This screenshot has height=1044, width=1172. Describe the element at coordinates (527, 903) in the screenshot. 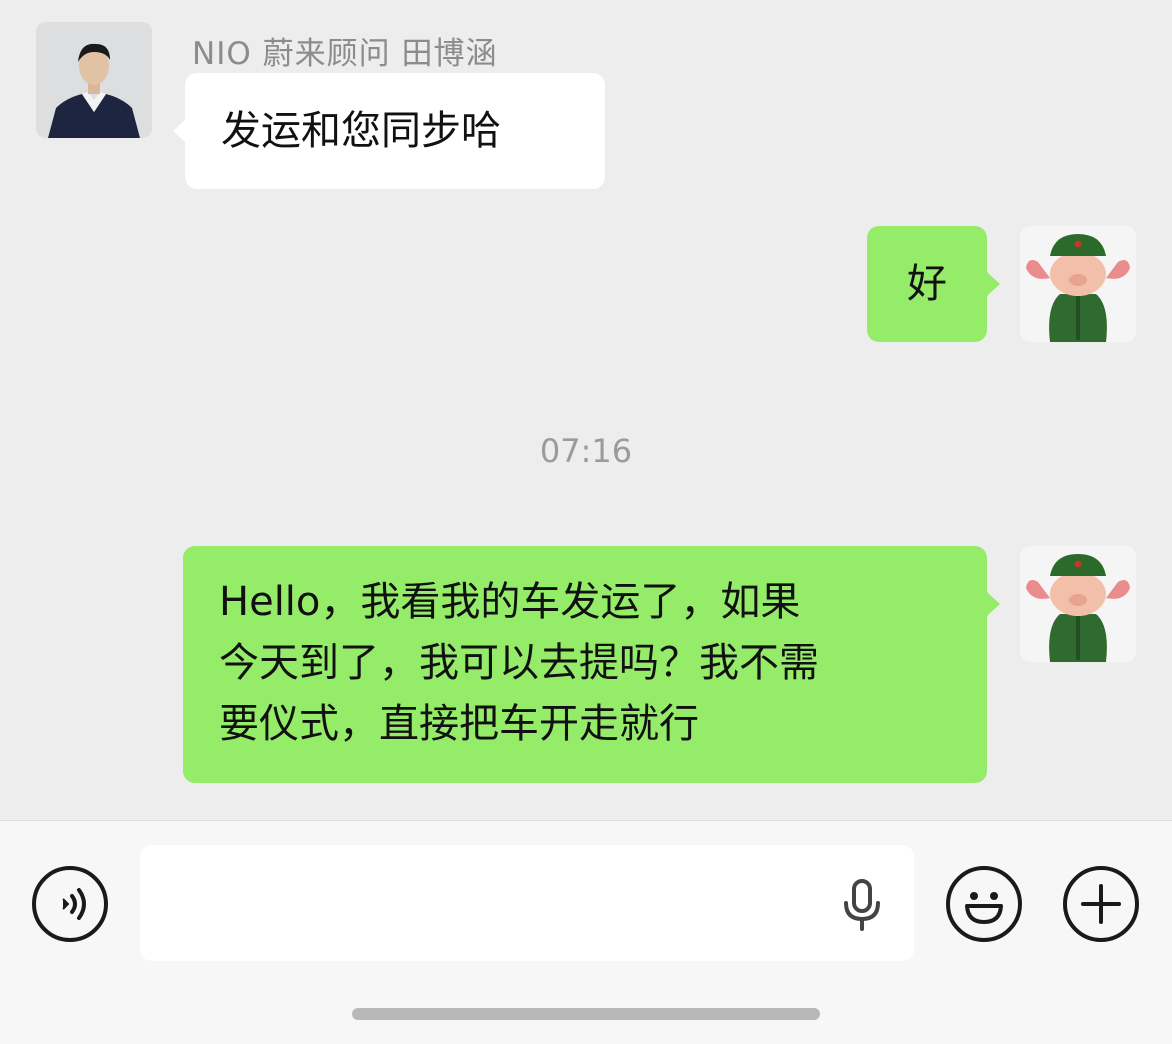

I see `message-input` at that location.